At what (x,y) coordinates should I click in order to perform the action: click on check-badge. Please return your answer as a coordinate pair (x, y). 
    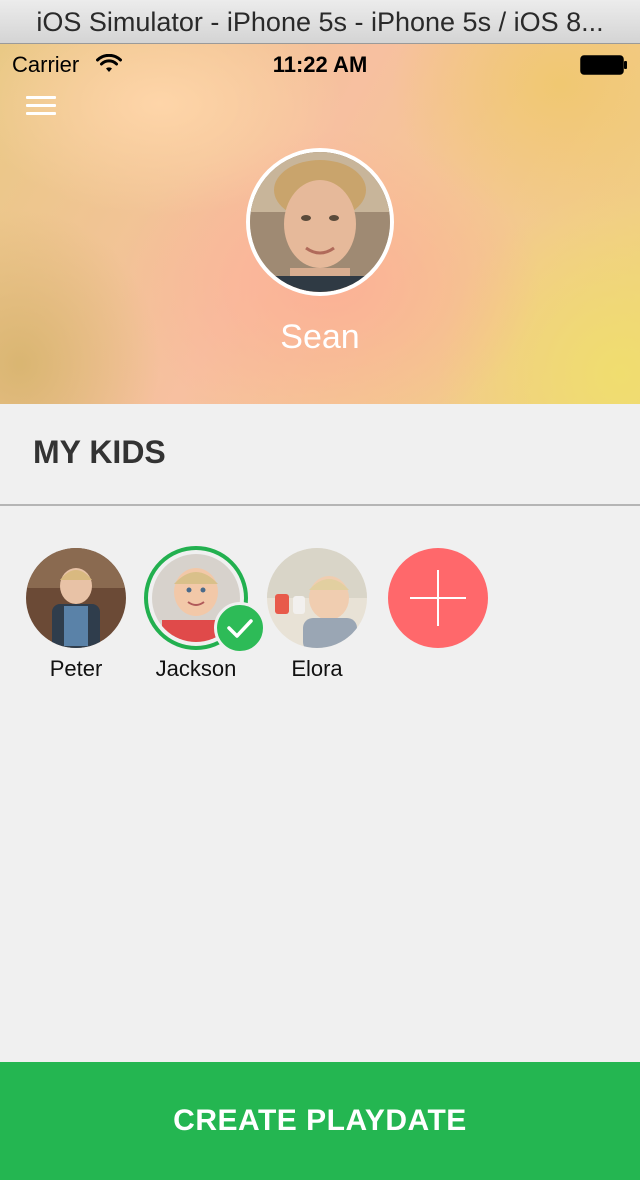
    Looking at the image, I should click on (240, 628).